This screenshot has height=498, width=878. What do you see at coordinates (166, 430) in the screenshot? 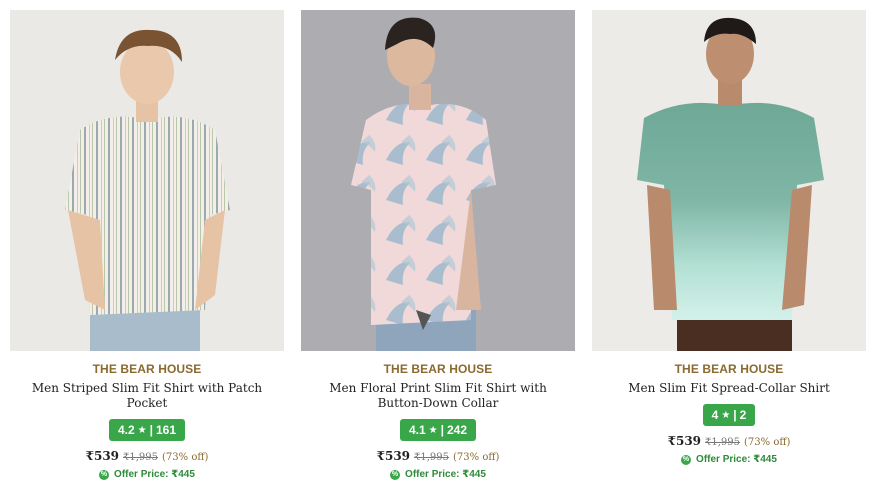
I see `review-count: 161` at bounding box center [166, 430].